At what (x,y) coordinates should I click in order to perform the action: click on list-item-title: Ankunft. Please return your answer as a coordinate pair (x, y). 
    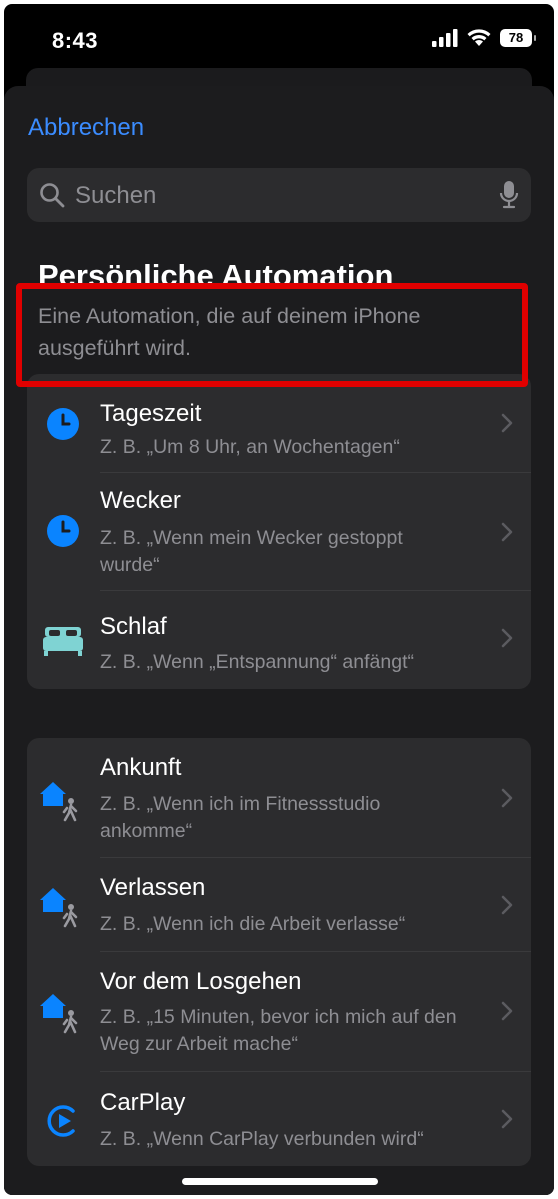
    Looking at the image, I should click on (141, 767).